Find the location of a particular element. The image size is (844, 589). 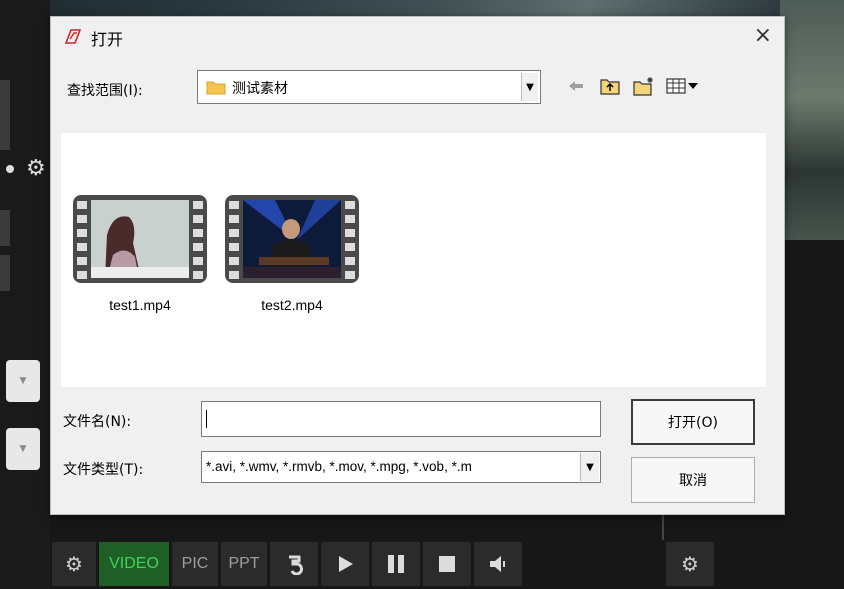

cancel-button: 取消 is located at coordinates (693, 480).